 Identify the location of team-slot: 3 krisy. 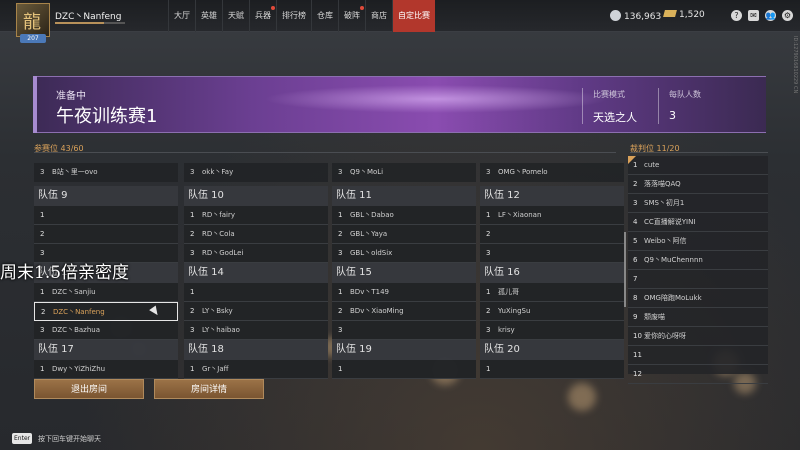
(552, 330).